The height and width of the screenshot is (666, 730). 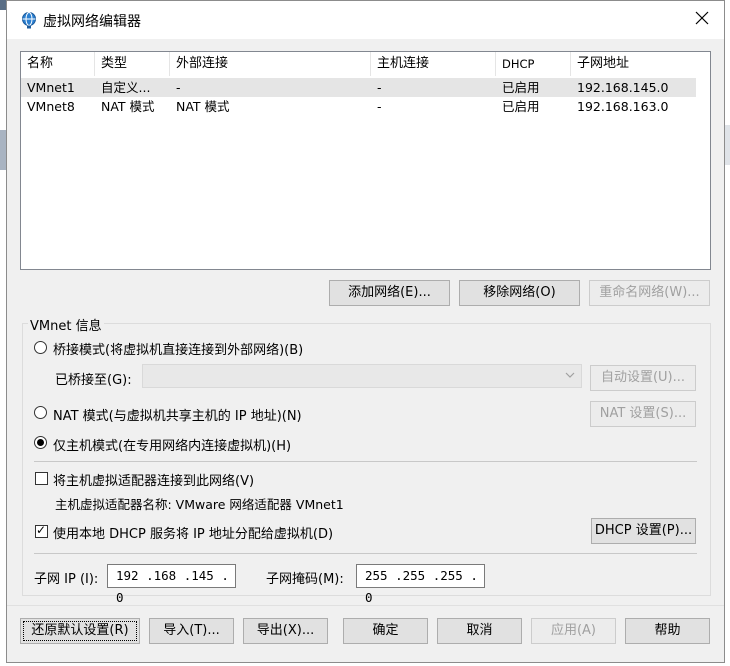 I want to click on column-header-external: 外部连接, so click(x=270, y=64).